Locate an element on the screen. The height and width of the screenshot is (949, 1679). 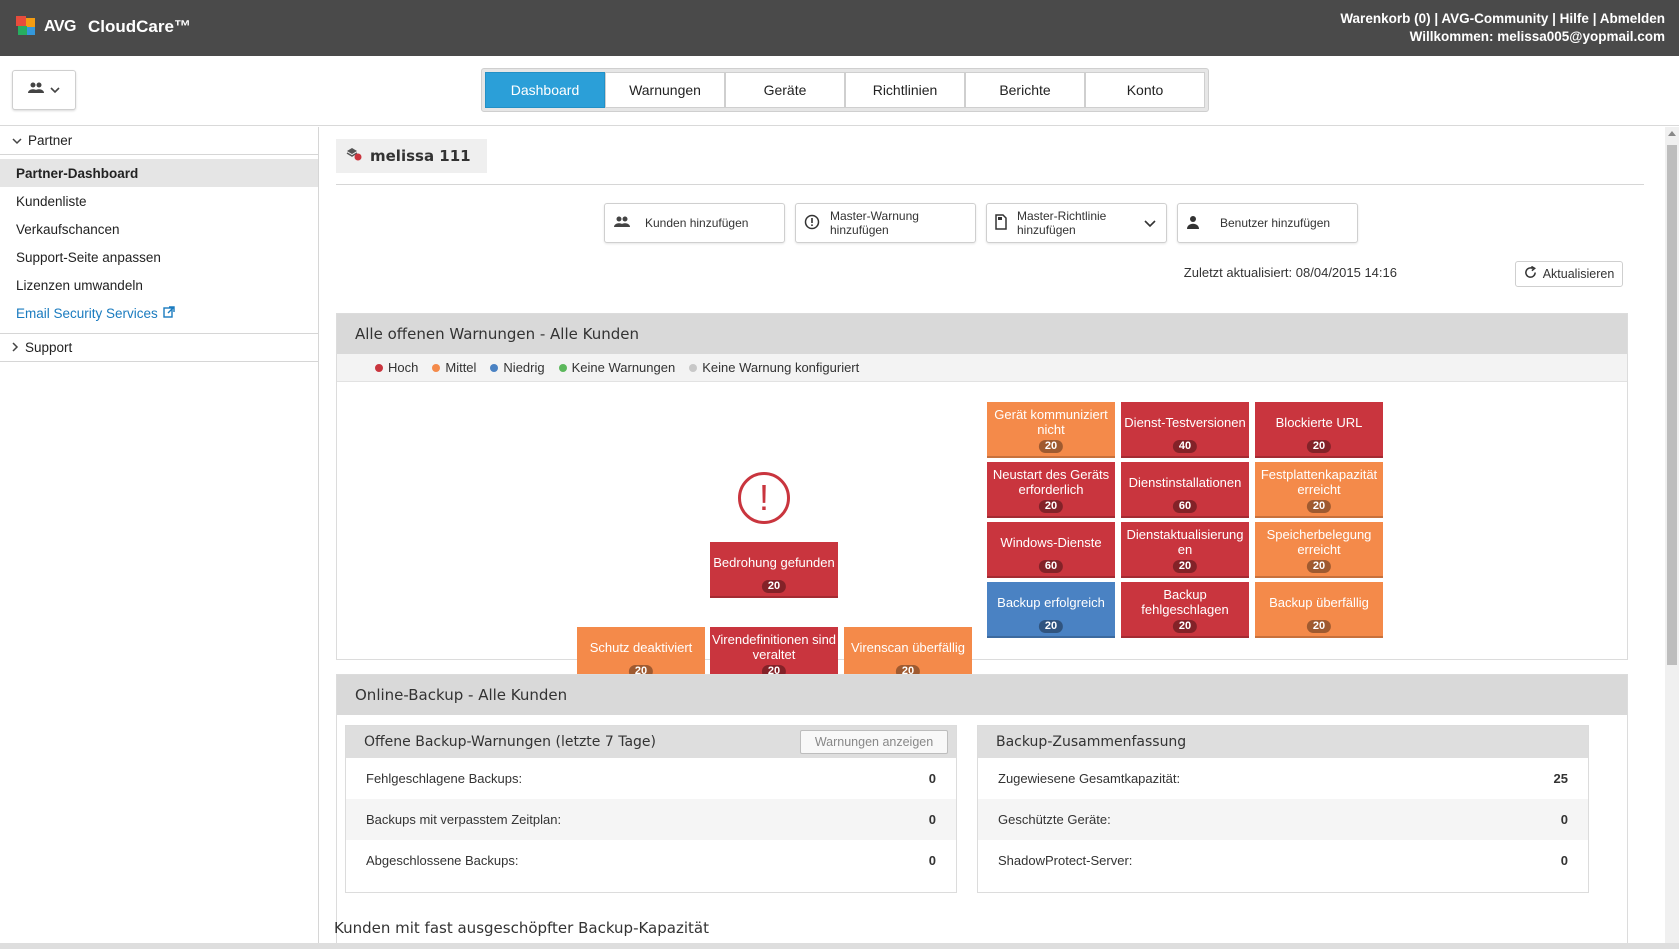
tile-backup-failed: Backup fehlgeschlagen 20 is located at coordinates (1185, 610).